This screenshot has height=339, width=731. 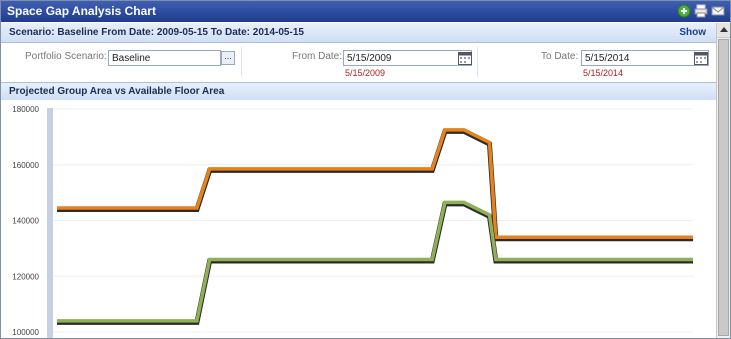 I want to click on portfolio-scenario-label: Portfolio Scenario:, so click(x=66, y=56).